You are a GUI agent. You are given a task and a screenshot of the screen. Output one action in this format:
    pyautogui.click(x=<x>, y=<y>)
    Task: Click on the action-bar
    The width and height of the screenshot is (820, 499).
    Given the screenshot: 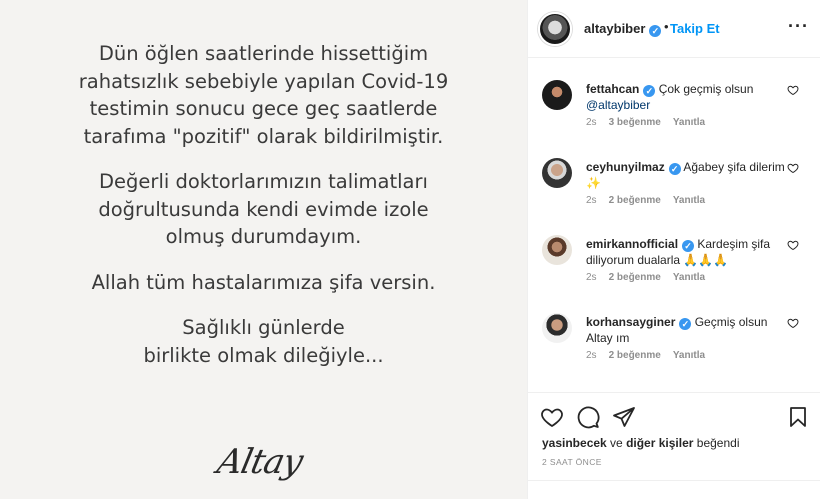 What is the action you would take?
    pyautogui.click(x=674, y=416)
    